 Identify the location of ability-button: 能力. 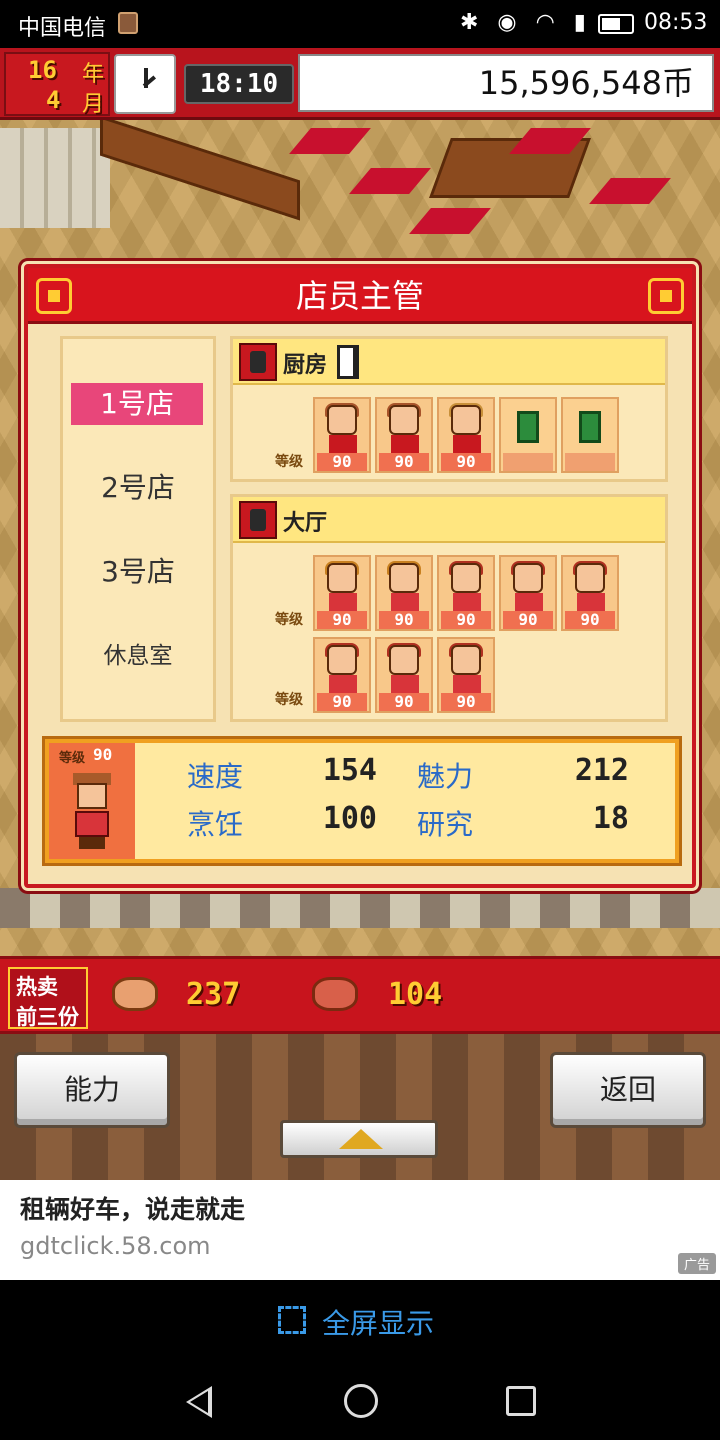
(92, 1090).